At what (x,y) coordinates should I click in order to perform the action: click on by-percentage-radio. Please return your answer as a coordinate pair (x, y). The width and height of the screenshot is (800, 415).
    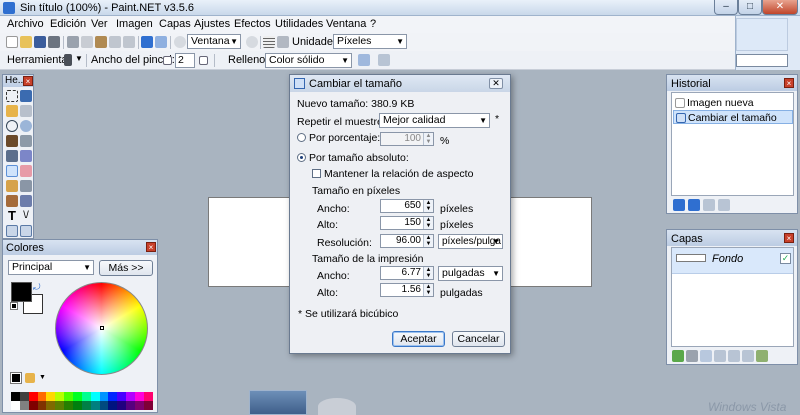
    Looking at the image, I should click on (301, 137).